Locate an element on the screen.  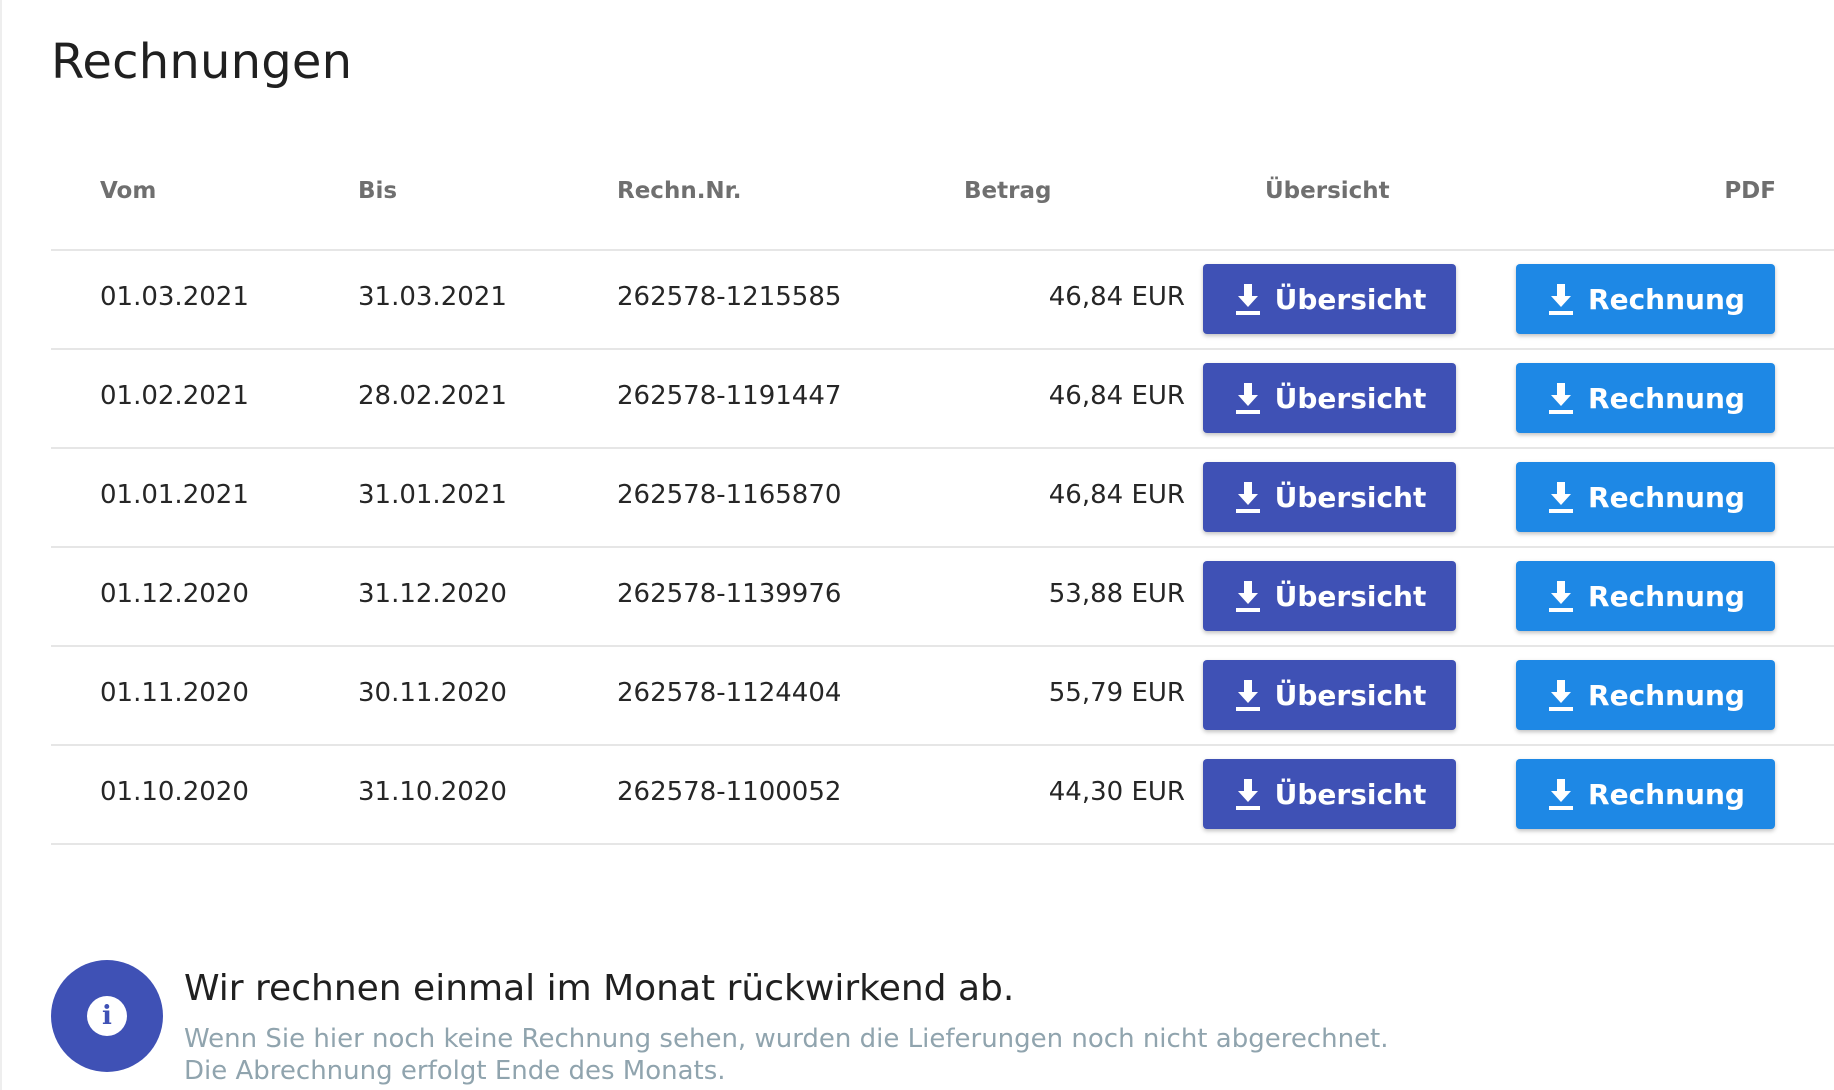
cell-vom: 01.02.2021 is located at coordinates (174, 396).